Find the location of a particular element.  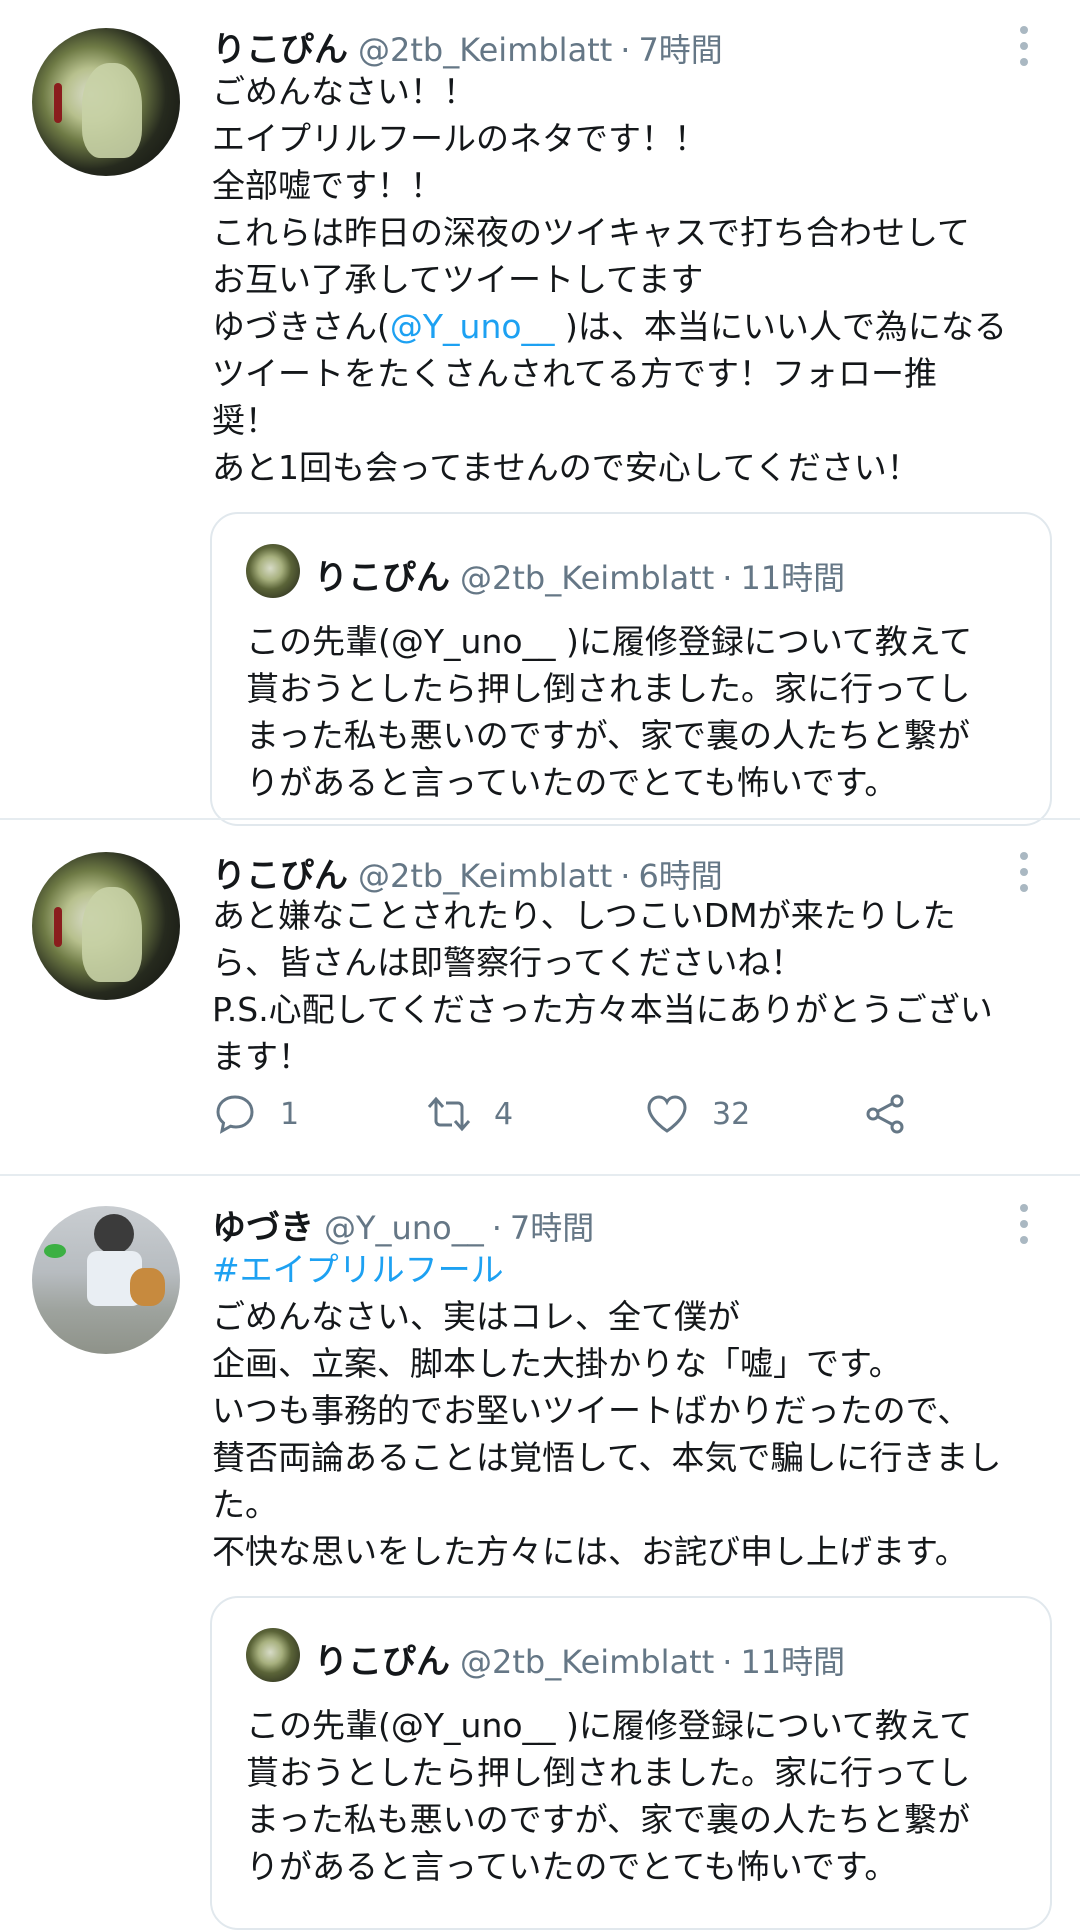

tweet-header: ゆづき @Y_uno__ · 7時間 is located at coordinates (403, 1224).